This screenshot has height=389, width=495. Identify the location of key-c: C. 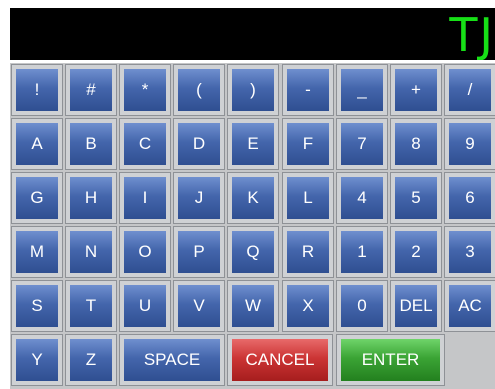
(145, 144).